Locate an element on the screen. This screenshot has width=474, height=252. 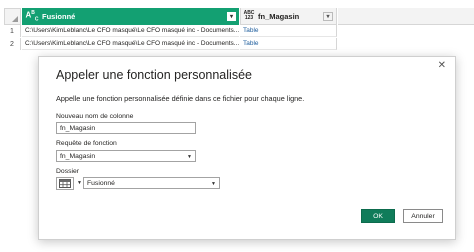
table-icon is located at coordinates (65, 183).